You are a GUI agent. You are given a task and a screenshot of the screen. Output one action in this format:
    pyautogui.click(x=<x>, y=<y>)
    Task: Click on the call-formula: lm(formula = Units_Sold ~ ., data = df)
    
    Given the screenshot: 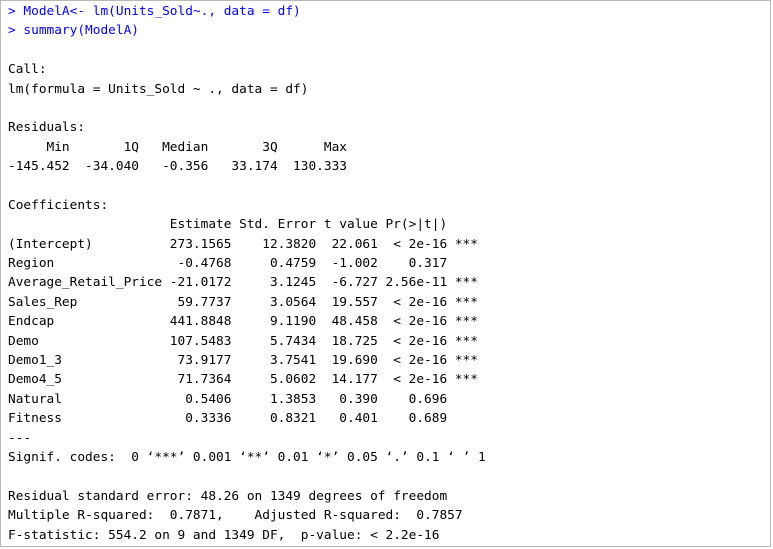 What is the action you would take?
    pyautogui.click(x=158, y=89)
    